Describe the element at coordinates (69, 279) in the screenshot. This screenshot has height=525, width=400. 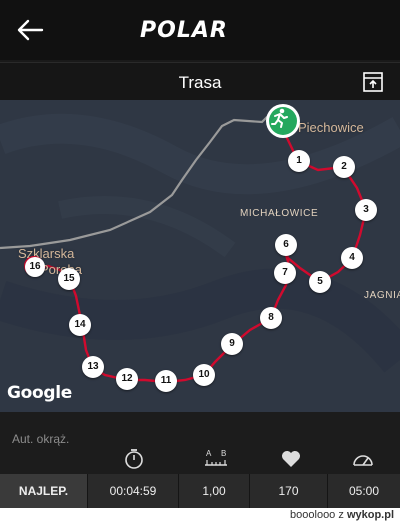
I see `lap-marker-15: 15` at that location.